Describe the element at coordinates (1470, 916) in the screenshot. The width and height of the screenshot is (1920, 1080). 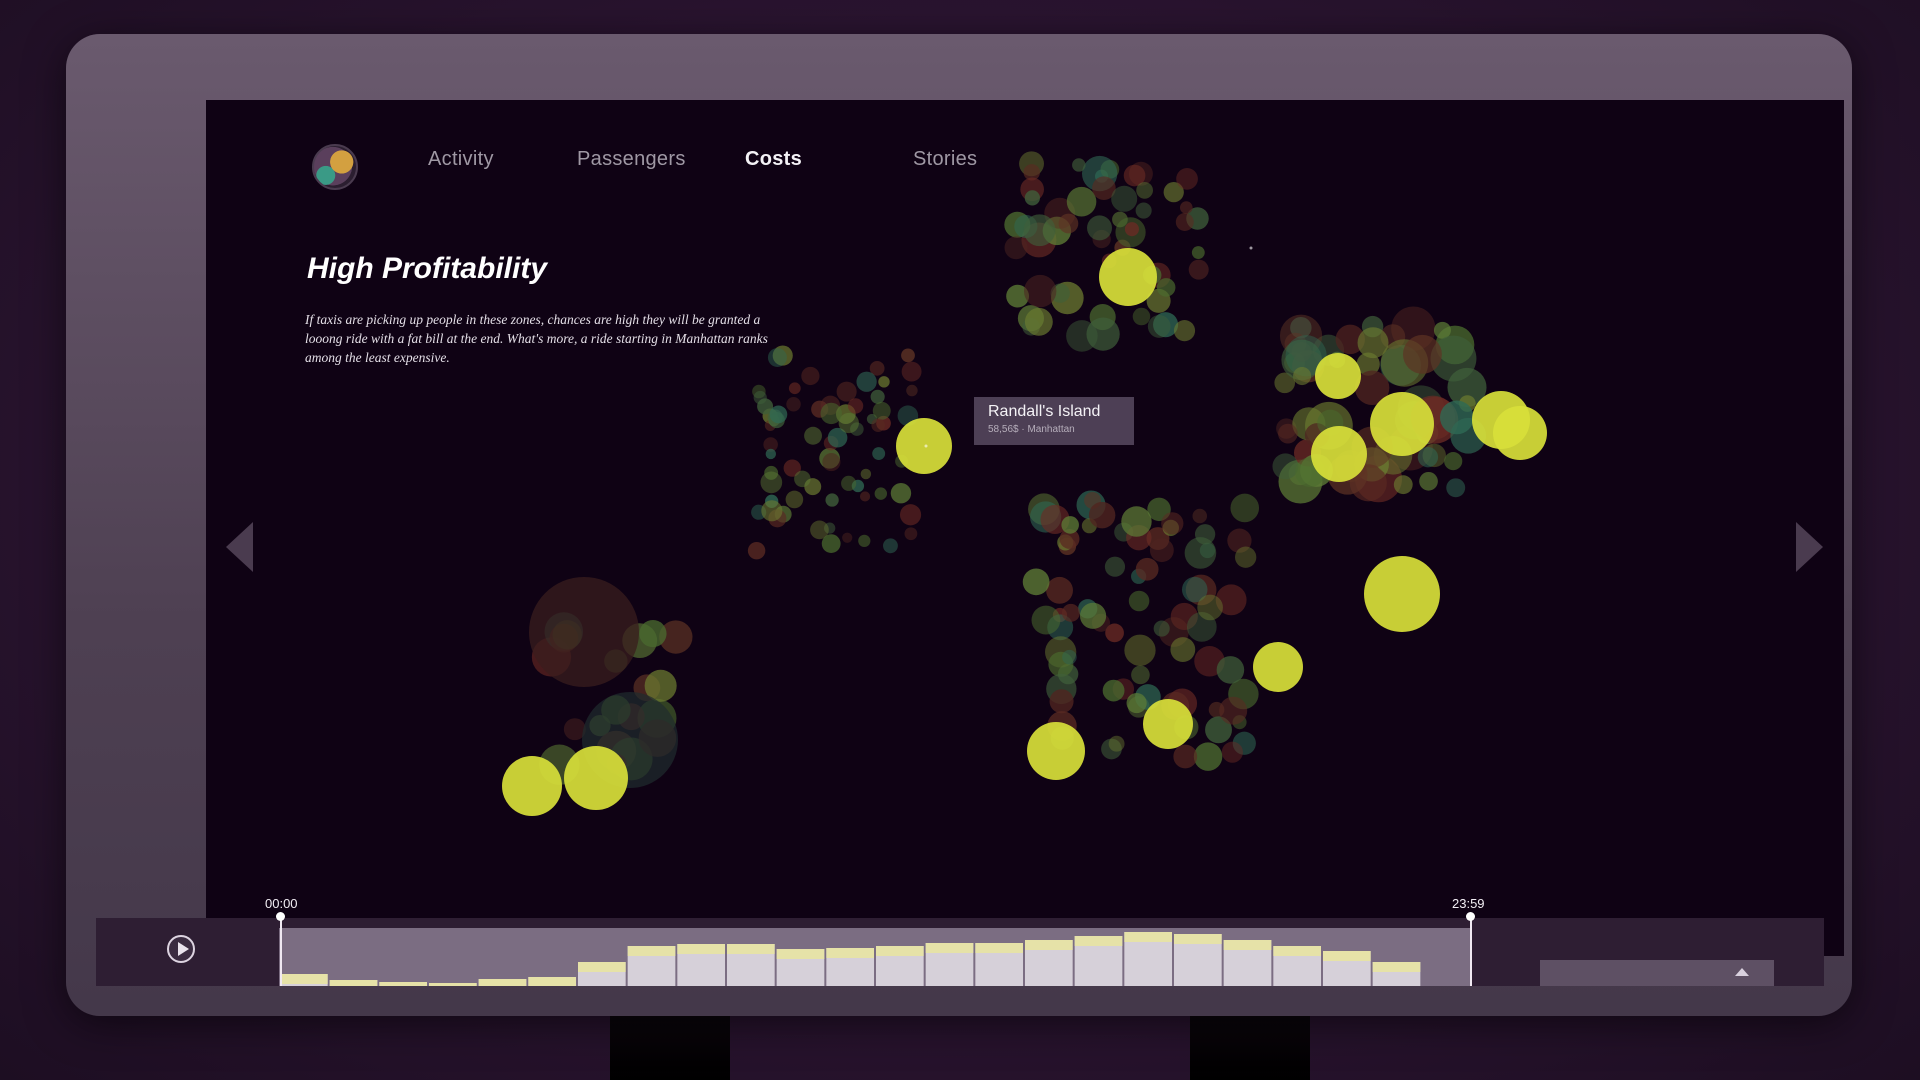
I see `end-handle` at that location.